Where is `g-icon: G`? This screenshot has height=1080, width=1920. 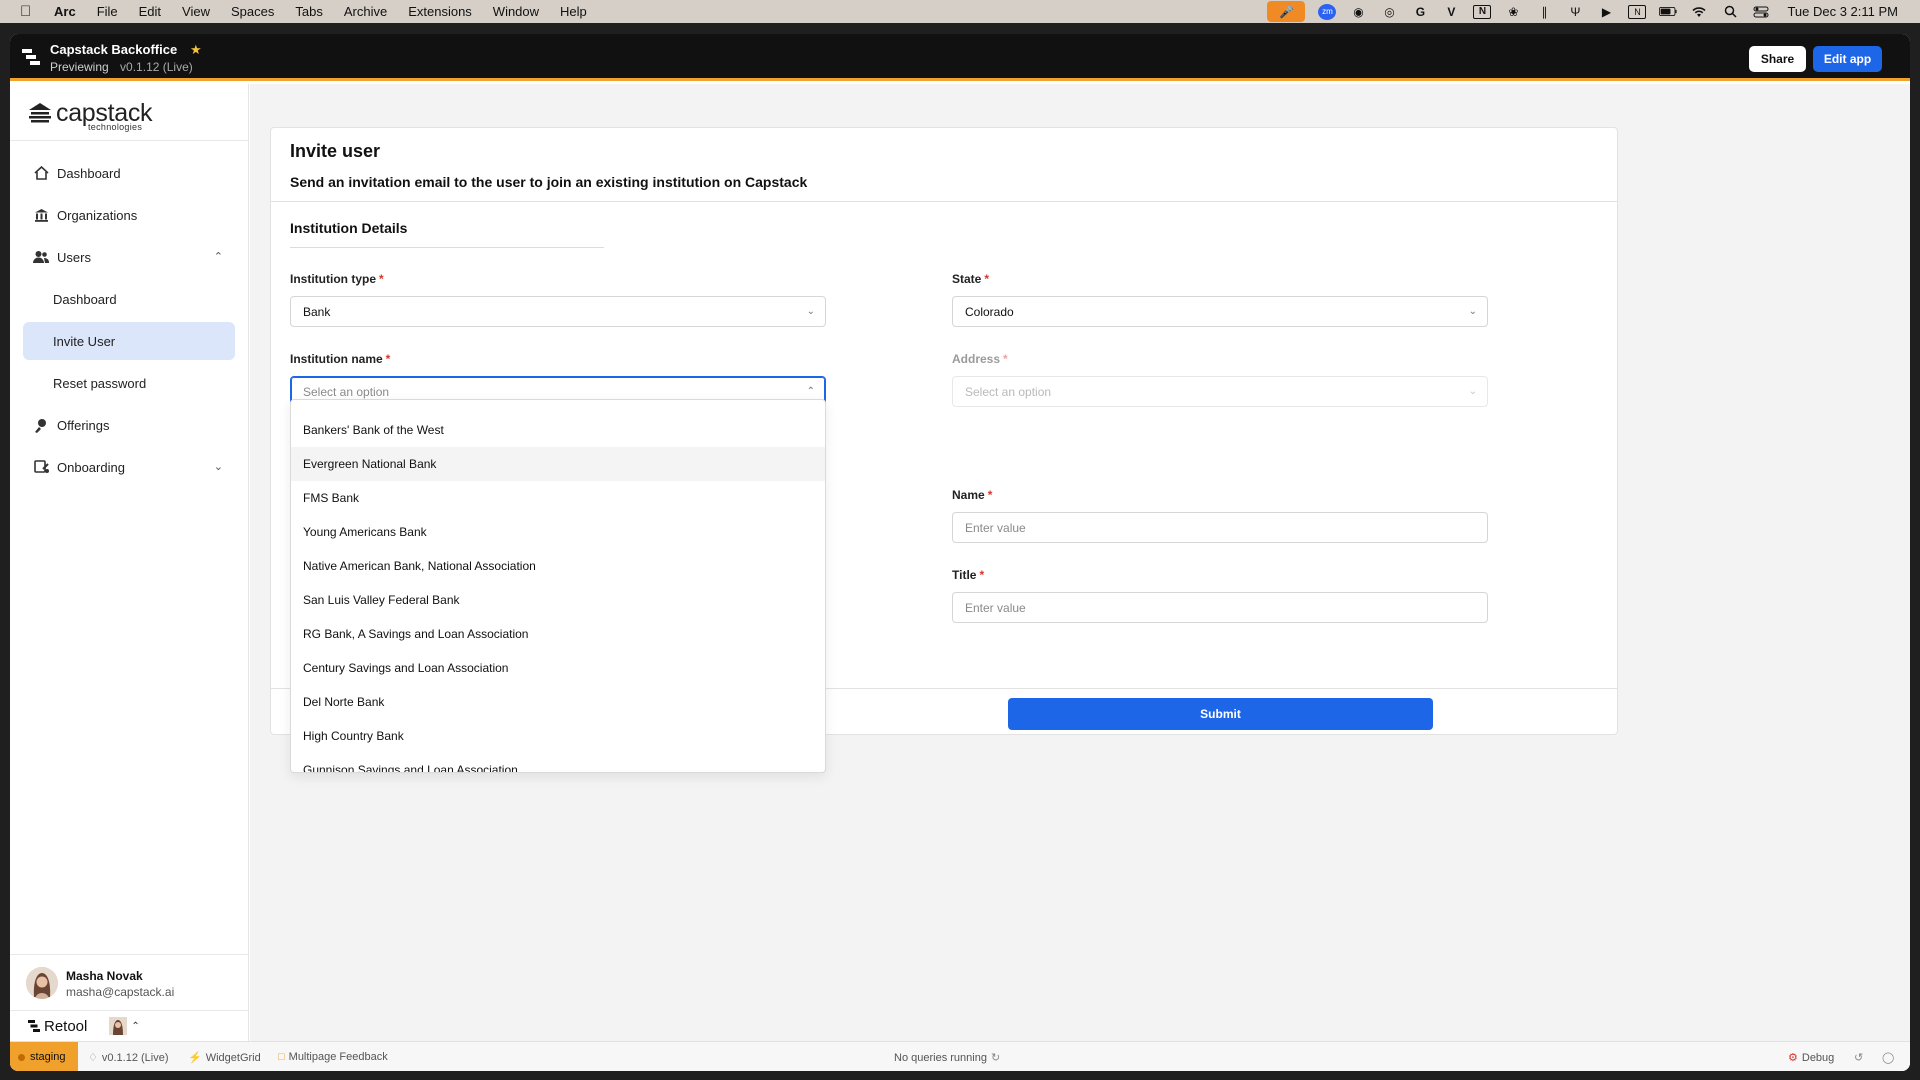 g-icon: G is located at coordinates (1420, 12).